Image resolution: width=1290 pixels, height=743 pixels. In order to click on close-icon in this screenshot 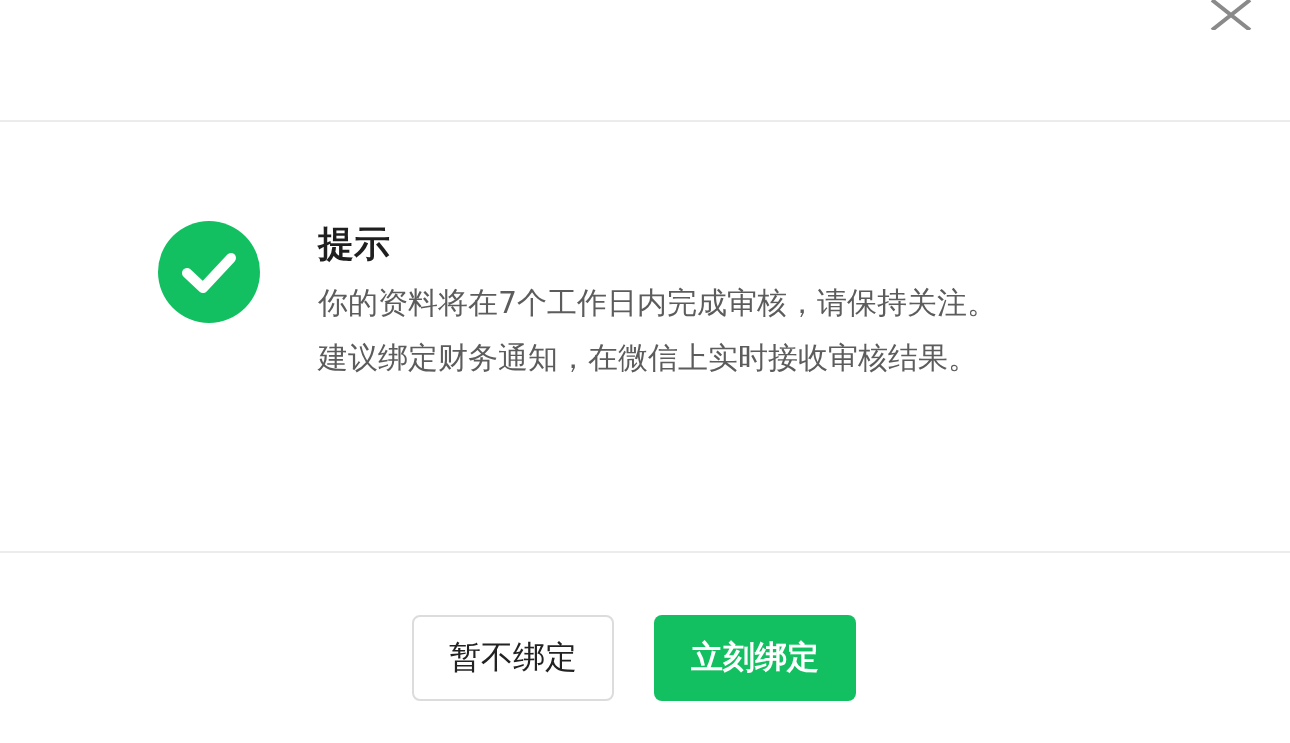, I will do `click(1232, 15)`.